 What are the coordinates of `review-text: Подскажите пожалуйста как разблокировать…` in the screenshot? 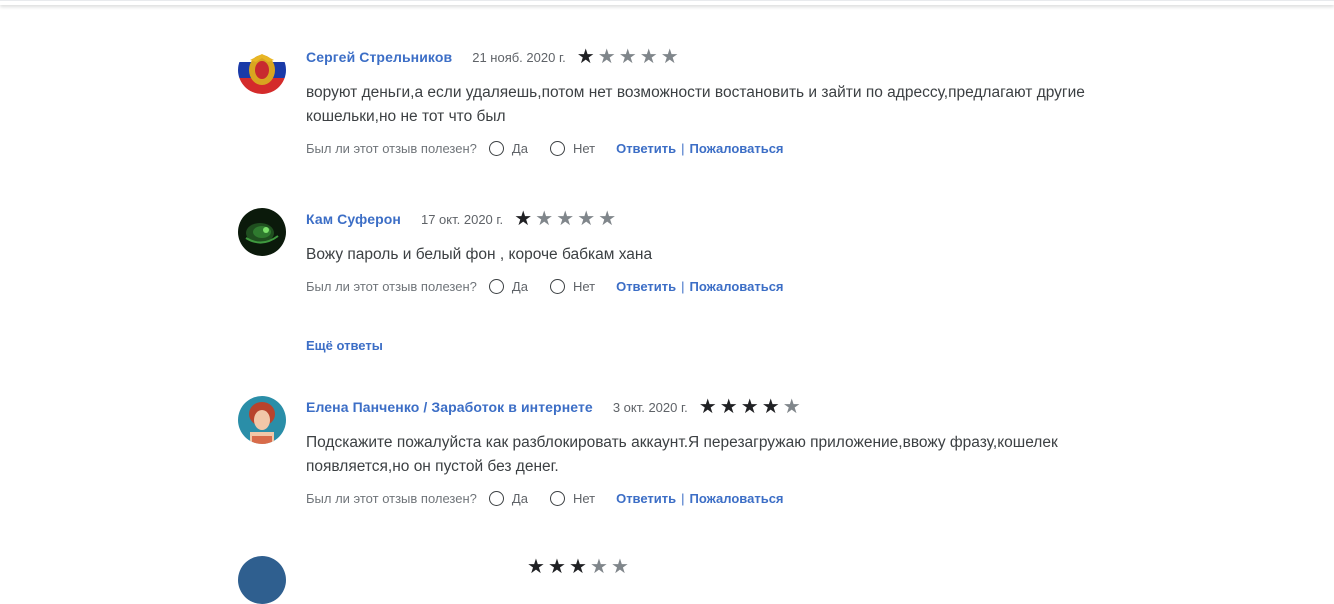 It's located at (682, 454).